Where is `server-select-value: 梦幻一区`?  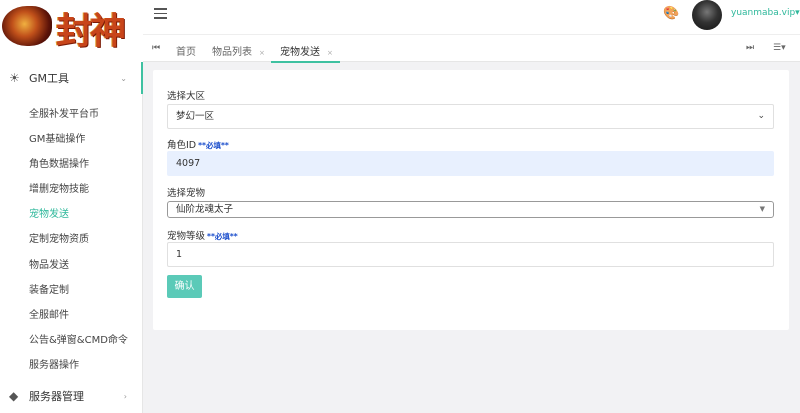
server-select-value: 梦幻一区 is located at coordinates (195, 116).